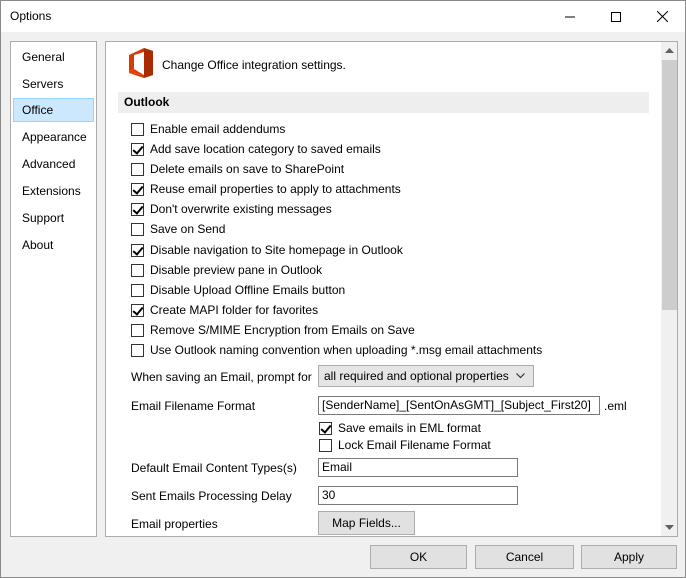 The width and height of the screenshot is (686, 578). I want to click on scroll-up-icon, so click(669, 50).